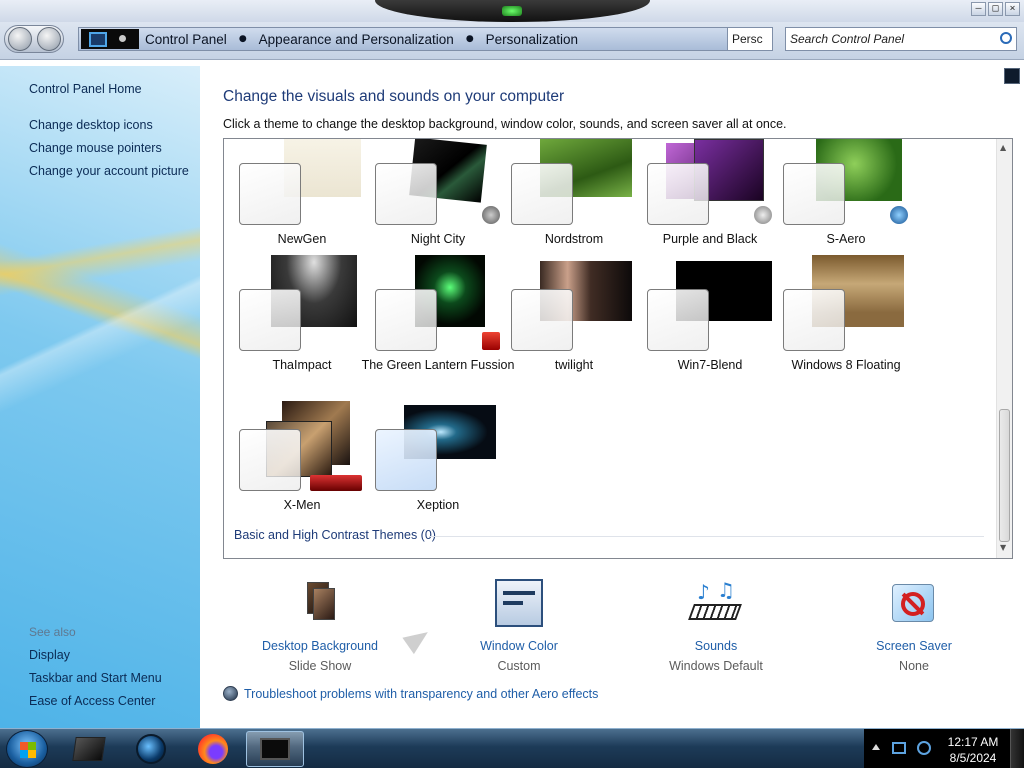 The image size is (1024, 768). I want to click on option-label: Sounds, so click(716, 646).